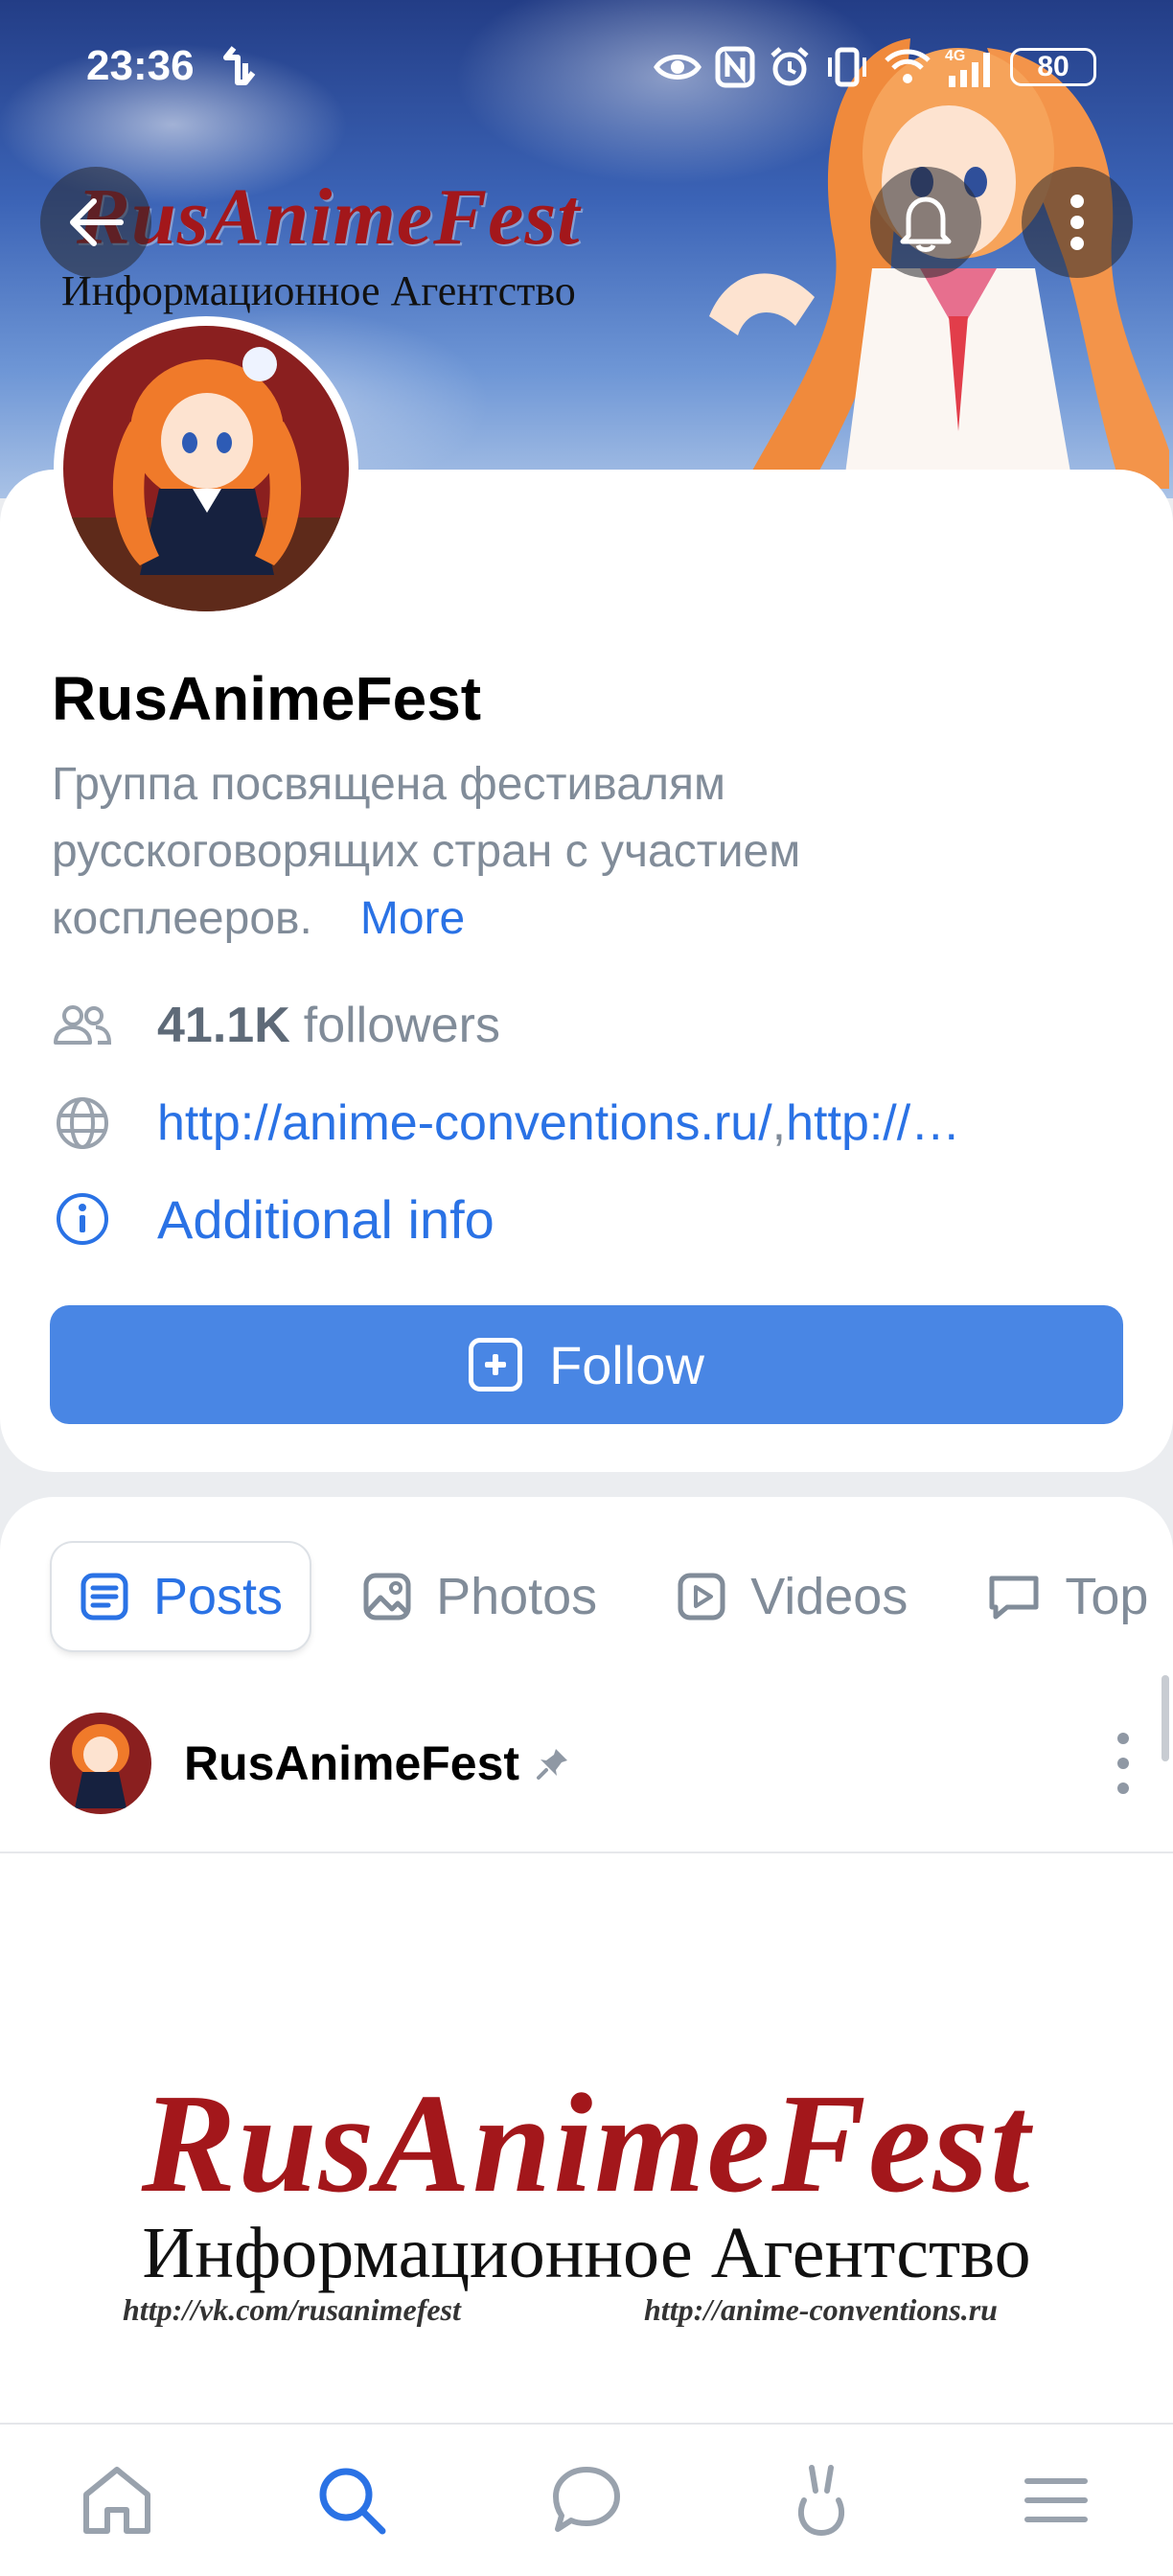  I want to click on tab-posts: Posts, so click(181, 1596).